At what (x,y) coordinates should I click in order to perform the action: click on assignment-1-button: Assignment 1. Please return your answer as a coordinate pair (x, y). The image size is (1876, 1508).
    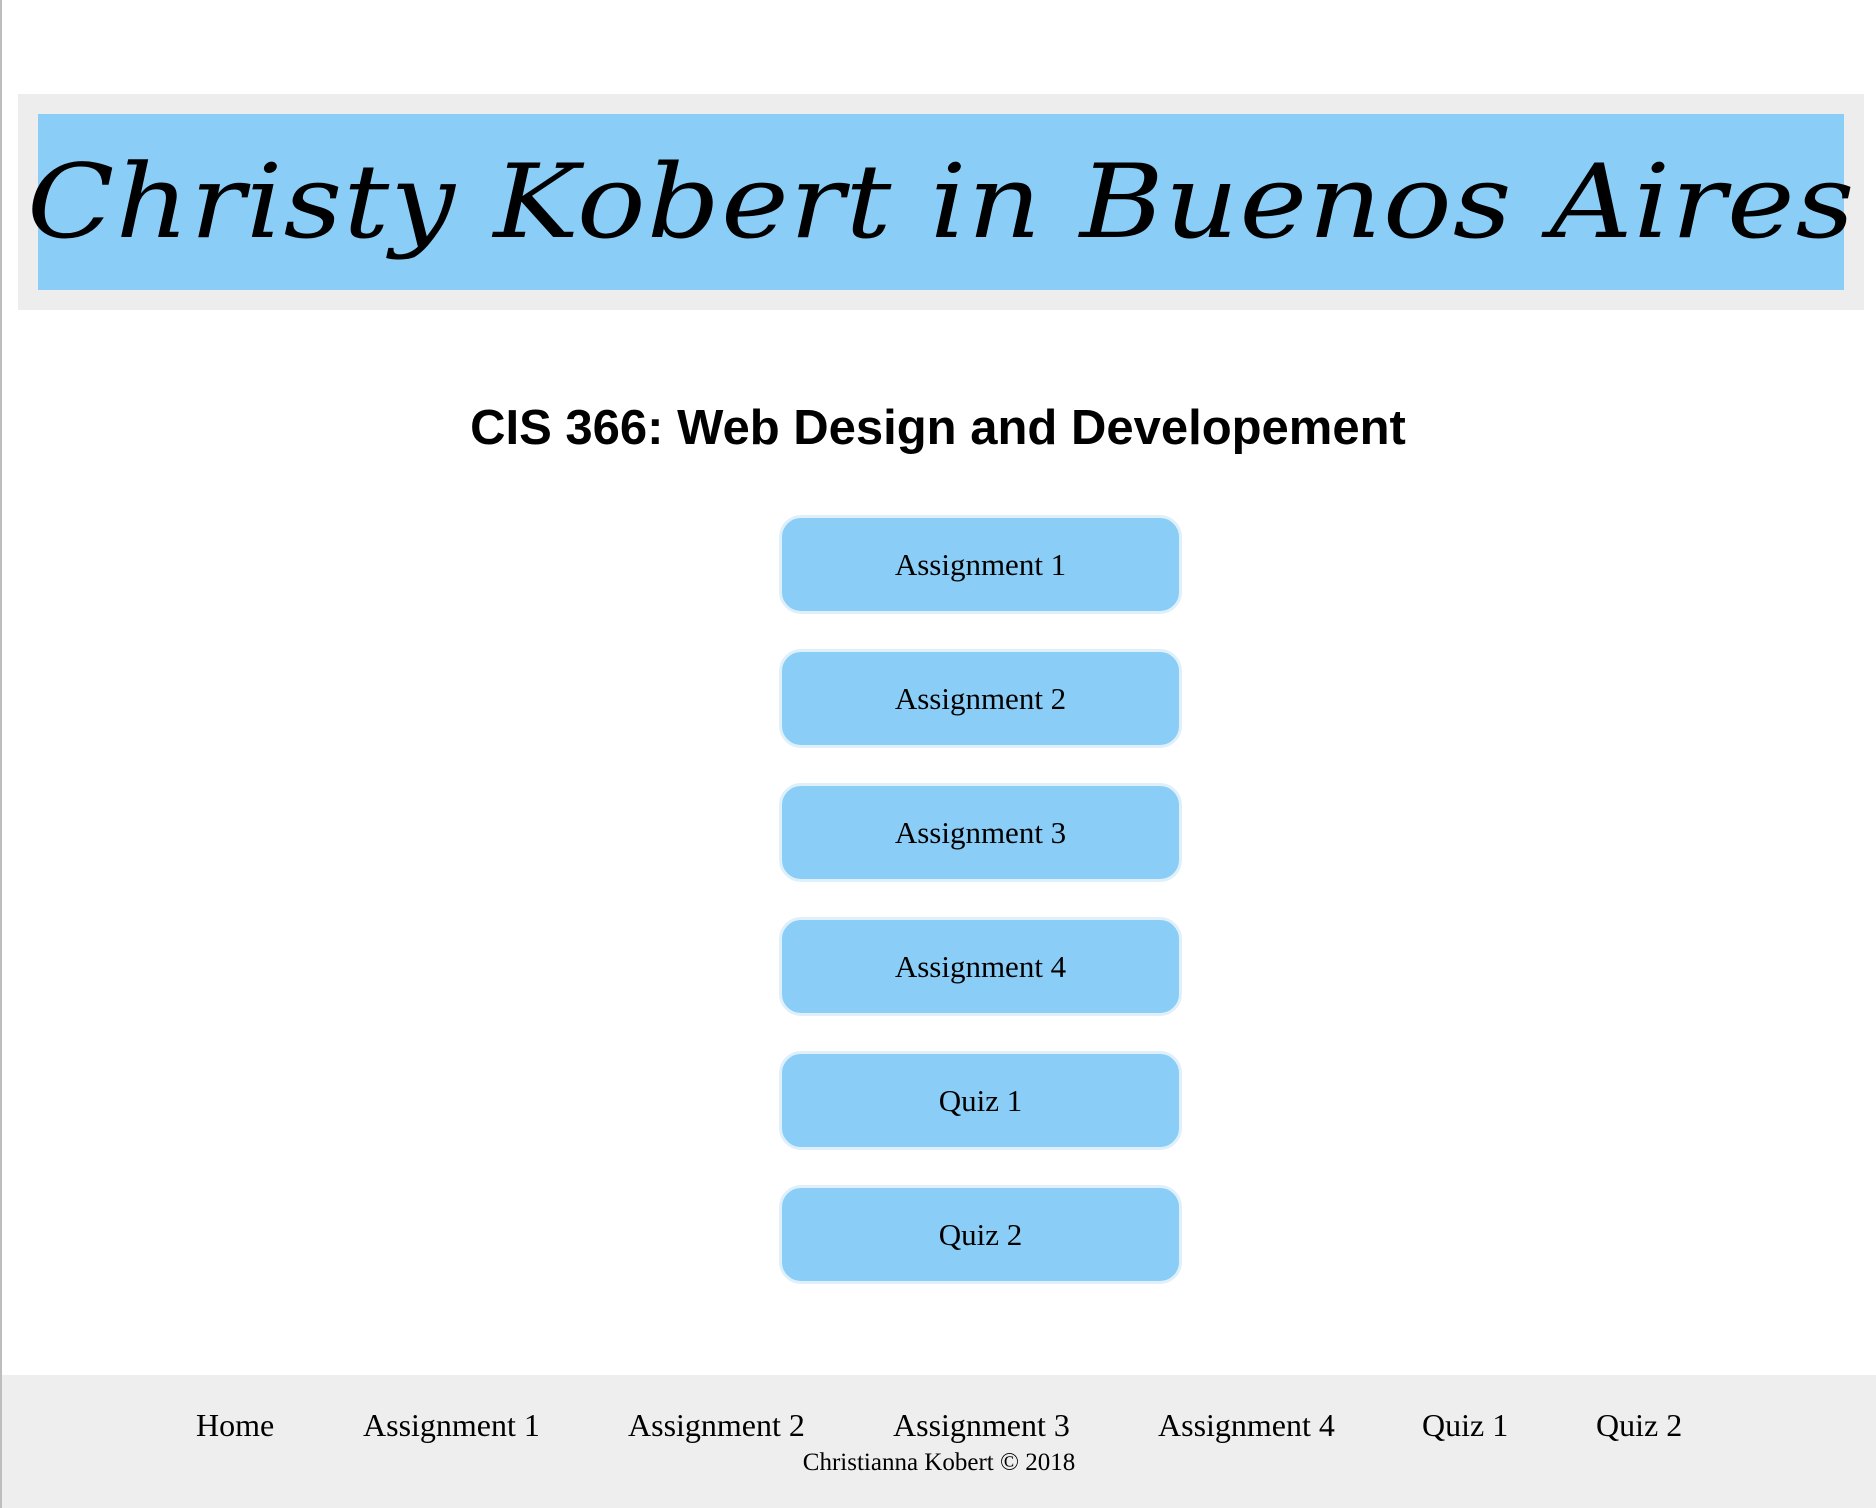
    Looking at the image, I should click on (980, 564).